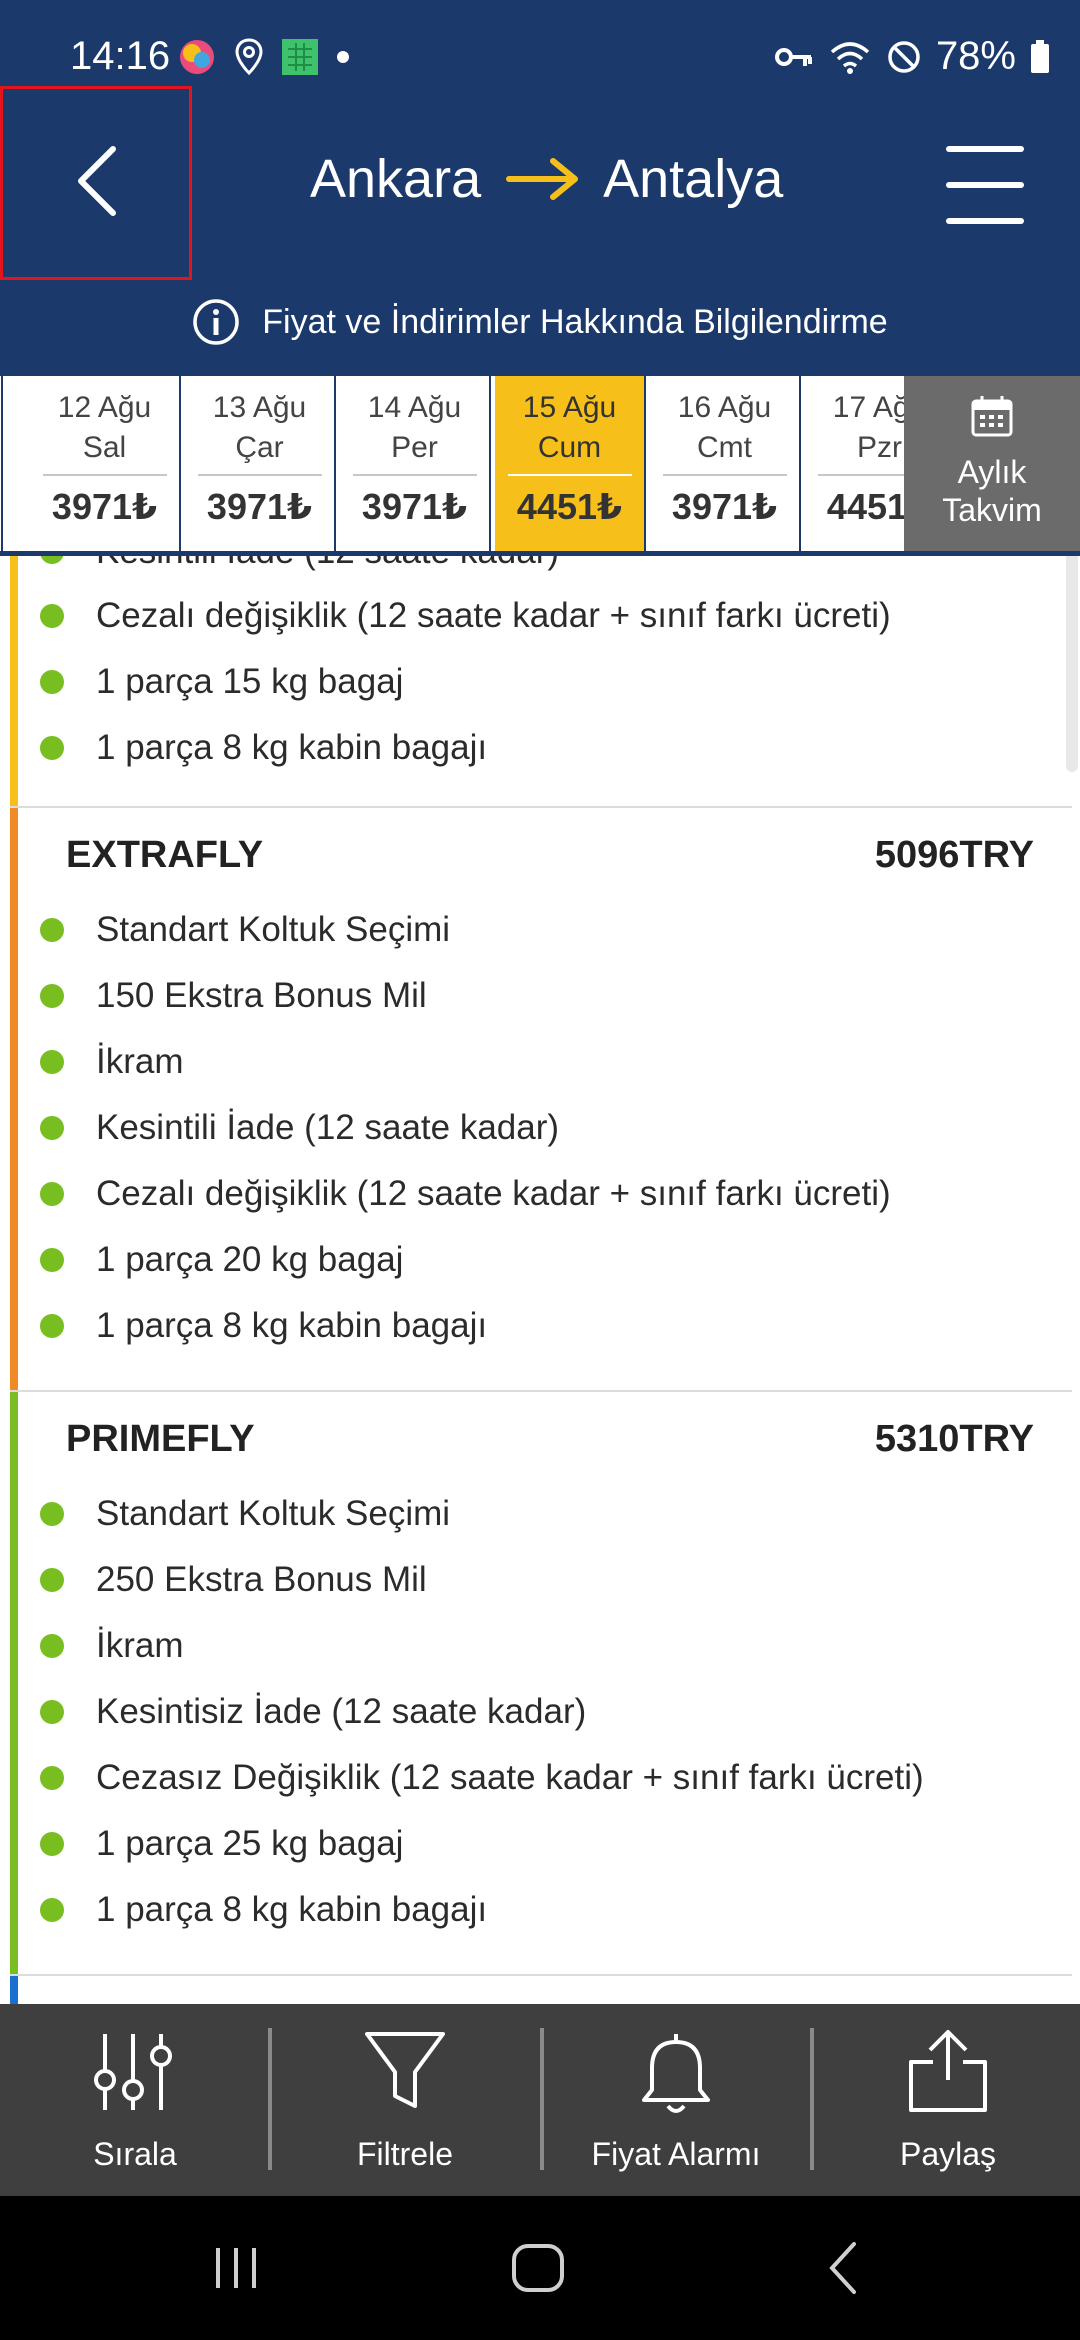  Describe the element at coordinates (259, 447) in the screenshot. I see `date-weekday: Çar` at that location.